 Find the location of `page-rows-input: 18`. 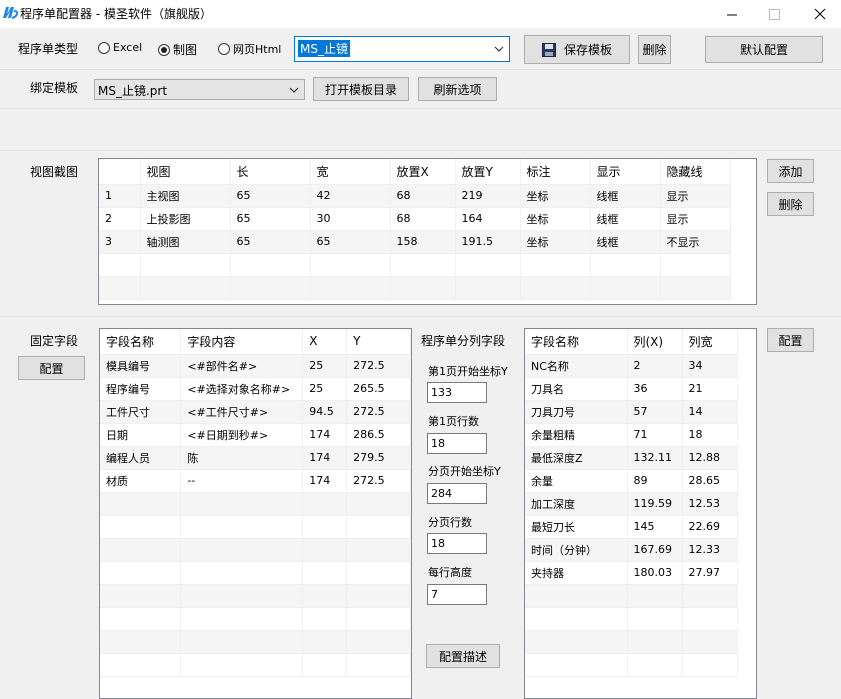

page-rows-input: 18 is located at coordinates (457, 543).